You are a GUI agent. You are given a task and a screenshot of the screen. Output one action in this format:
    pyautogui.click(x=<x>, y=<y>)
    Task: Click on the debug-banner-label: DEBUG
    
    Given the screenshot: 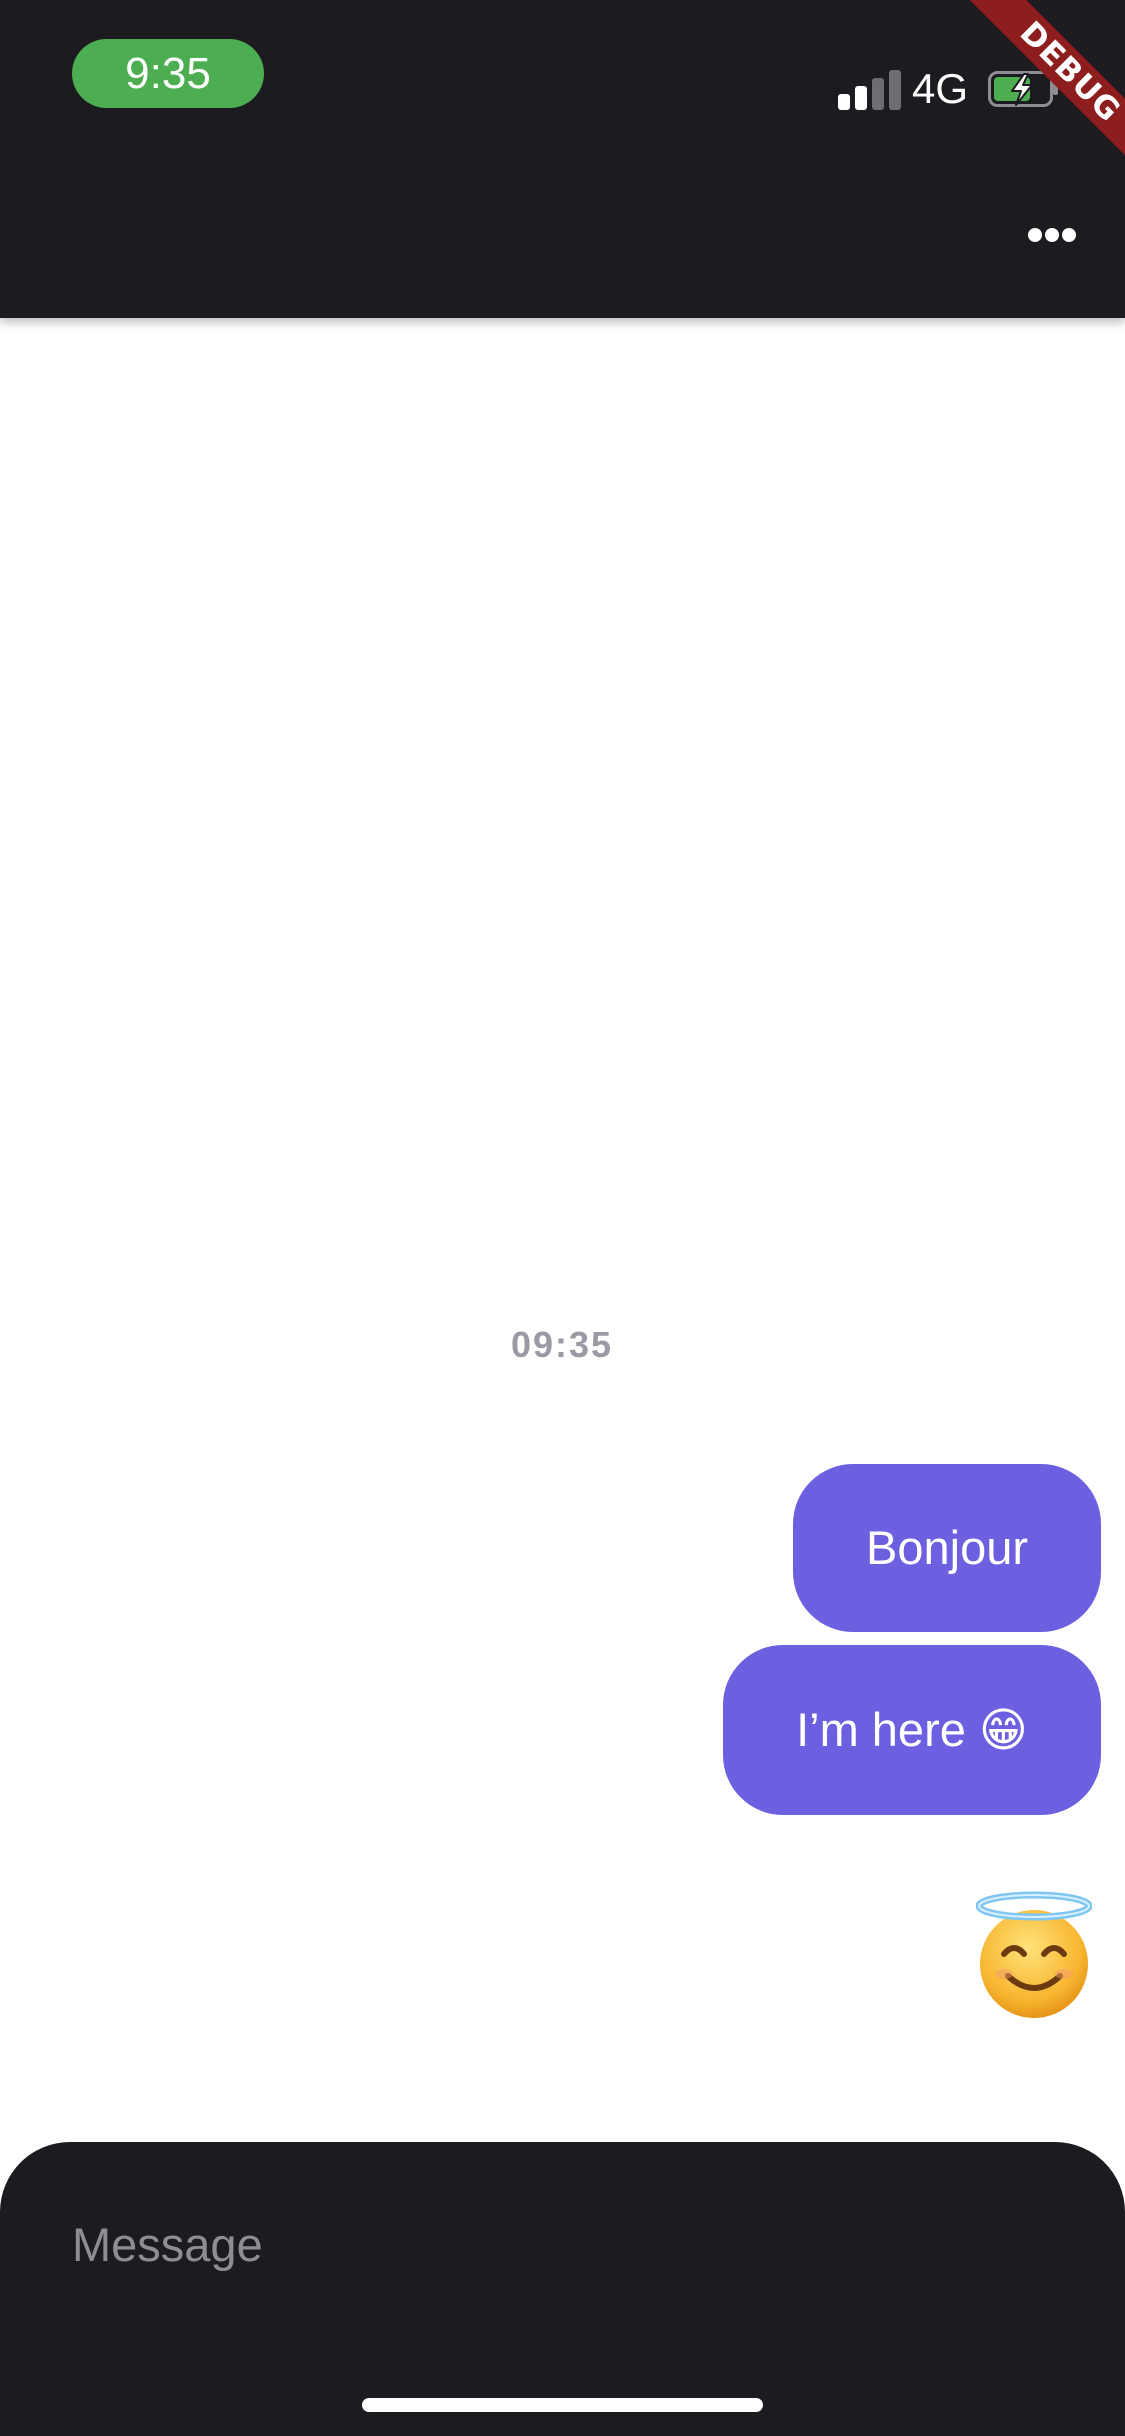 What is the action you would take?
    pyautogui.click(x=1044, y=89)
    